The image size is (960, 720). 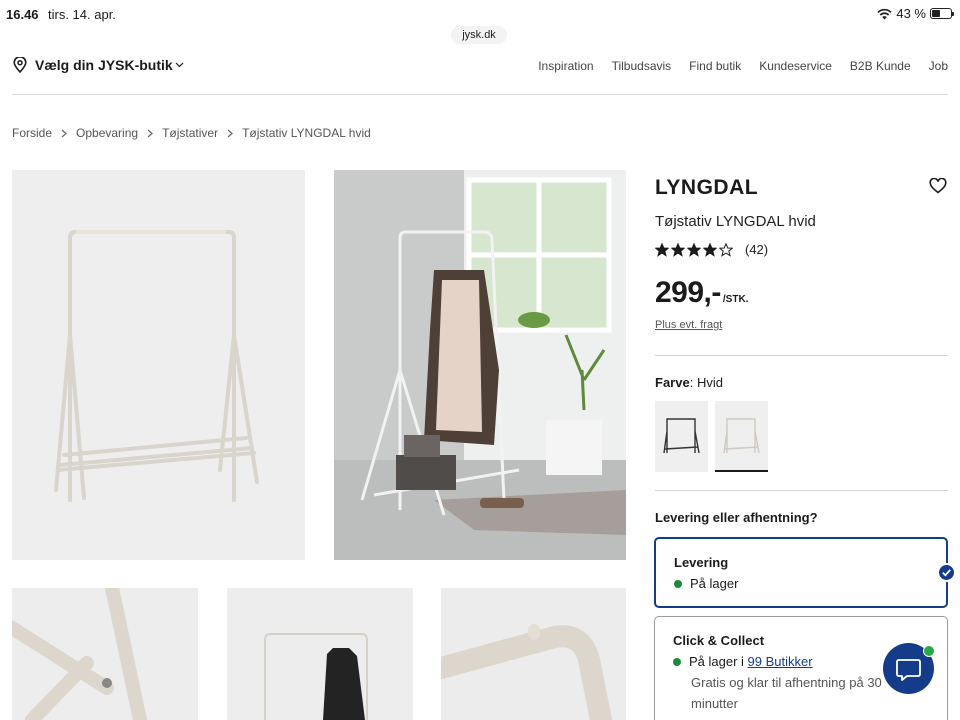 What do you see at coordinates (795, 66) in the screenshot?
I see `nav-kundeservice: Kundeservice` at bounding box center [795, 66].